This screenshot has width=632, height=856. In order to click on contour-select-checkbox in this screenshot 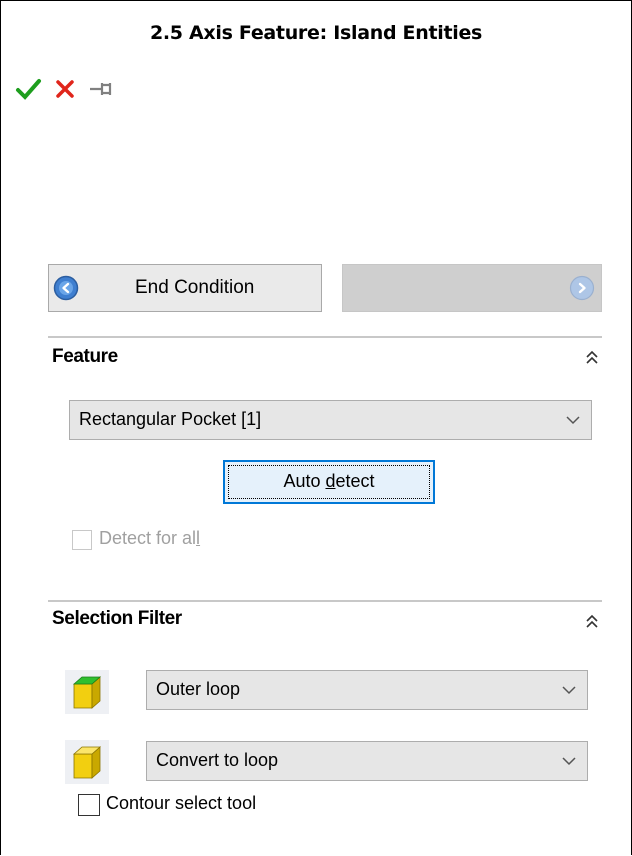, I will do `click(89, 805)`.